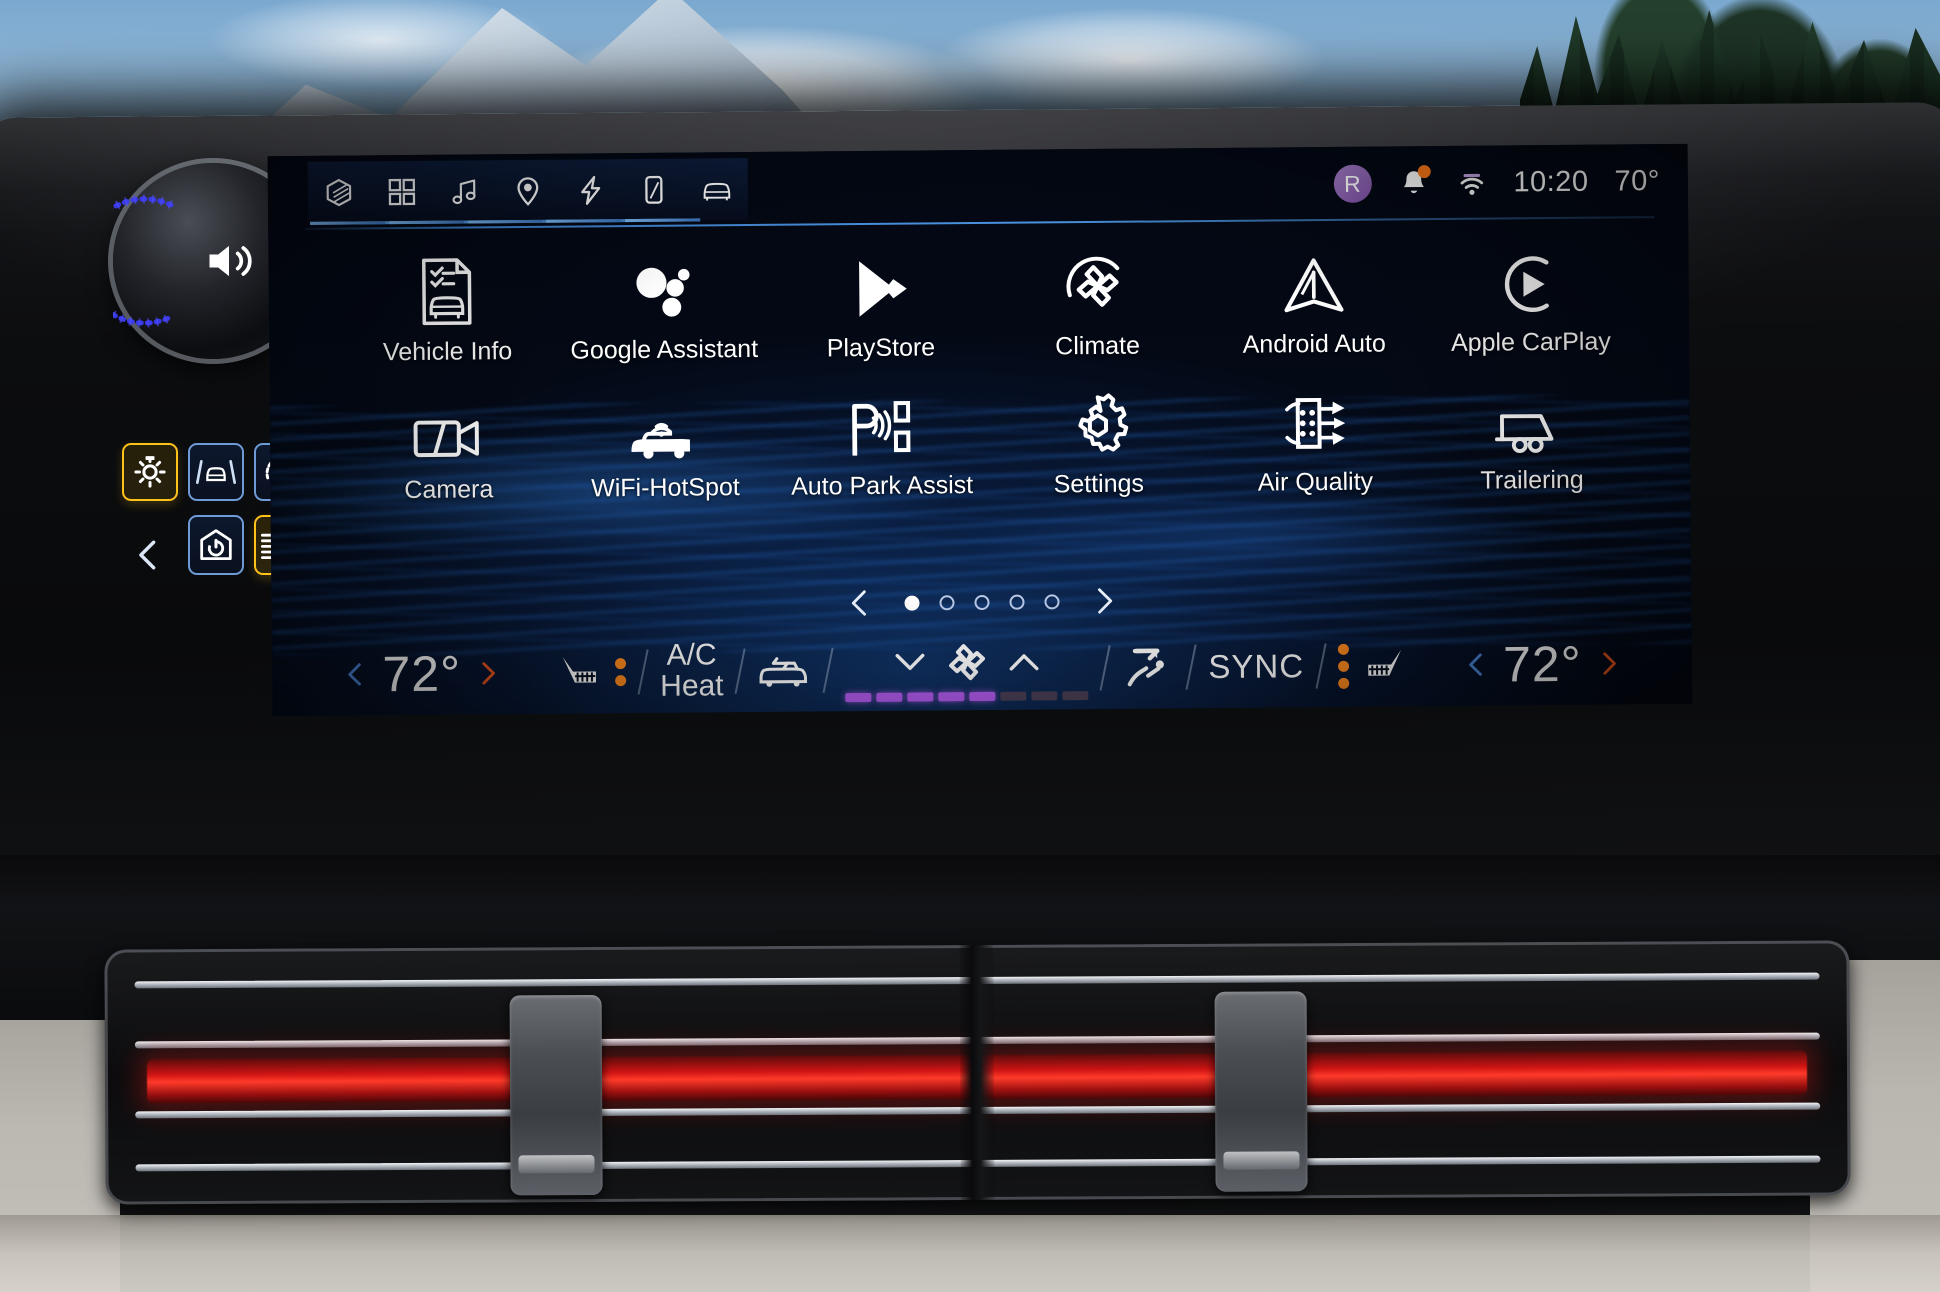  What do you see at coordinates (881, 348) in the screenshot?
I see `app-label: PlayStore` at bounding box center [881, 348].